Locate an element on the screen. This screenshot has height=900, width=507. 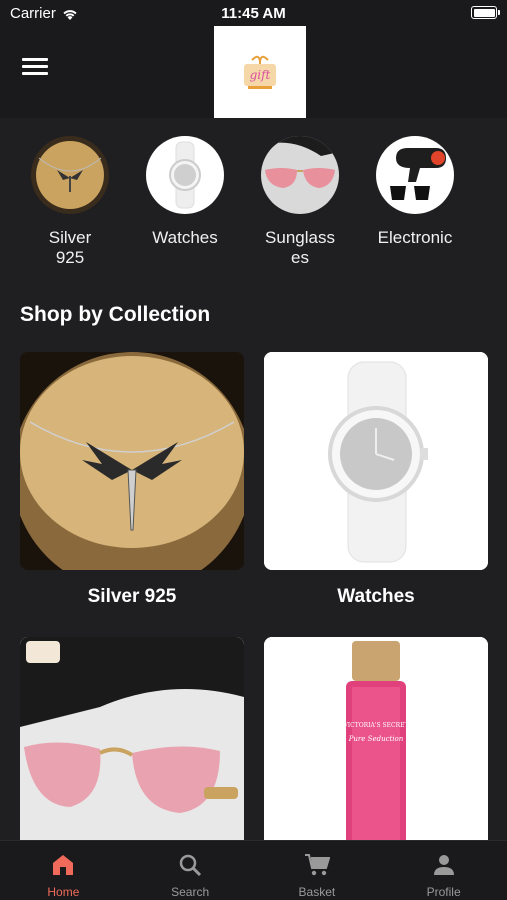
tab-home: Home is located at coordinates (63, 870).